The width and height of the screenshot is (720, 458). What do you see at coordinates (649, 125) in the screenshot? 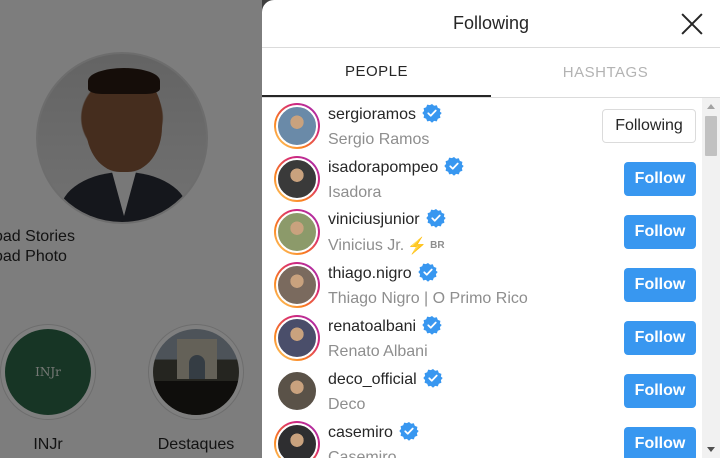
I see `following-button: Following` at bounding box center [649, 125].